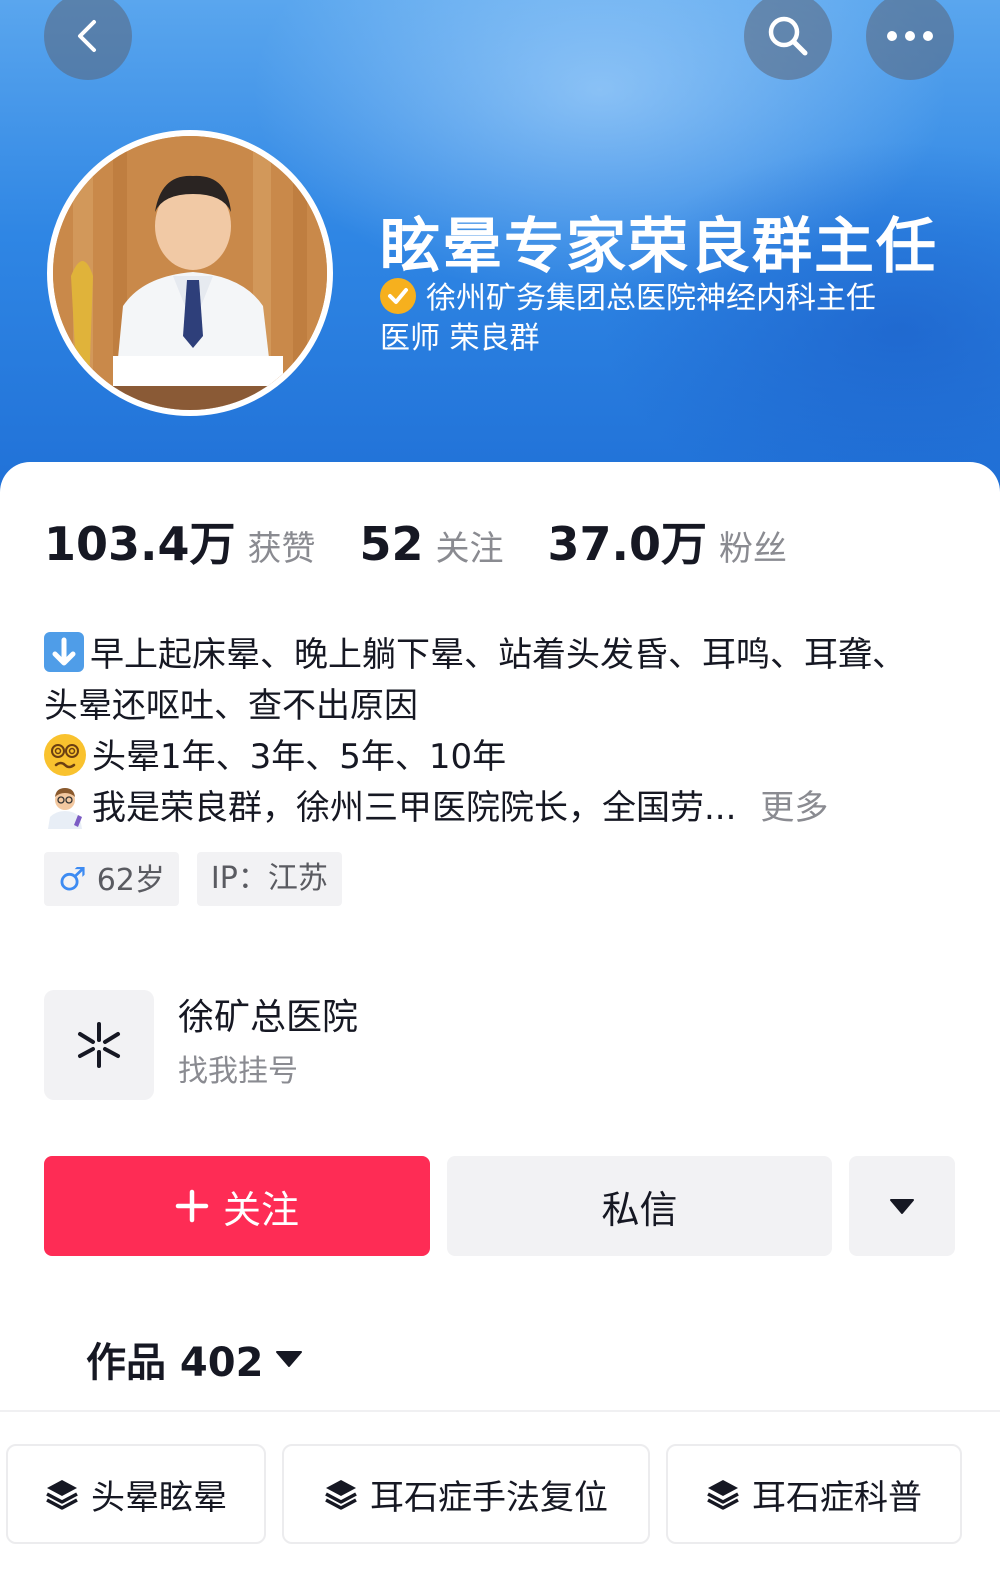  I want to click on tab-works: 作品 402, so click(194, 1359).